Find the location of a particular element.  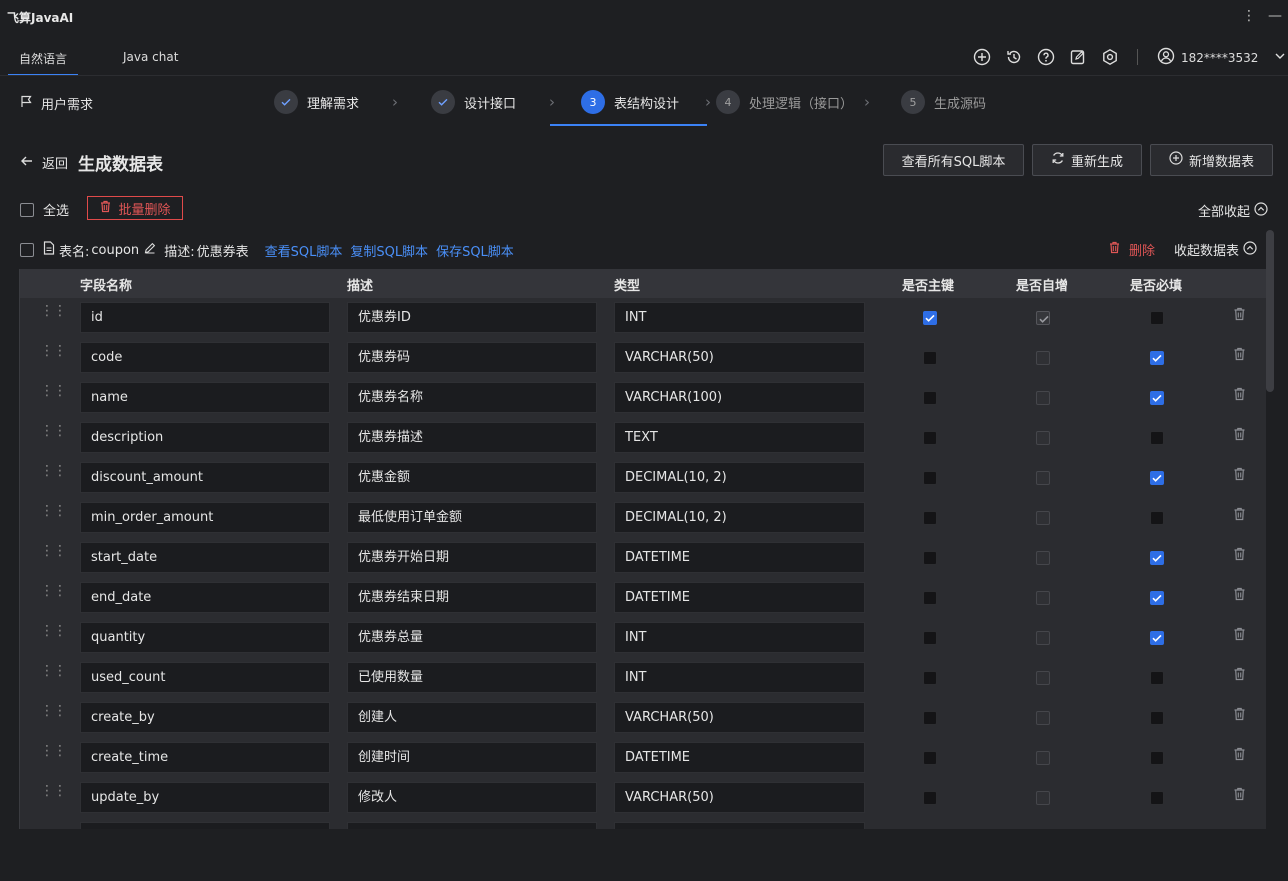

field-desc-input: 优惠券结束日期 is located at coordinates (472, 597).